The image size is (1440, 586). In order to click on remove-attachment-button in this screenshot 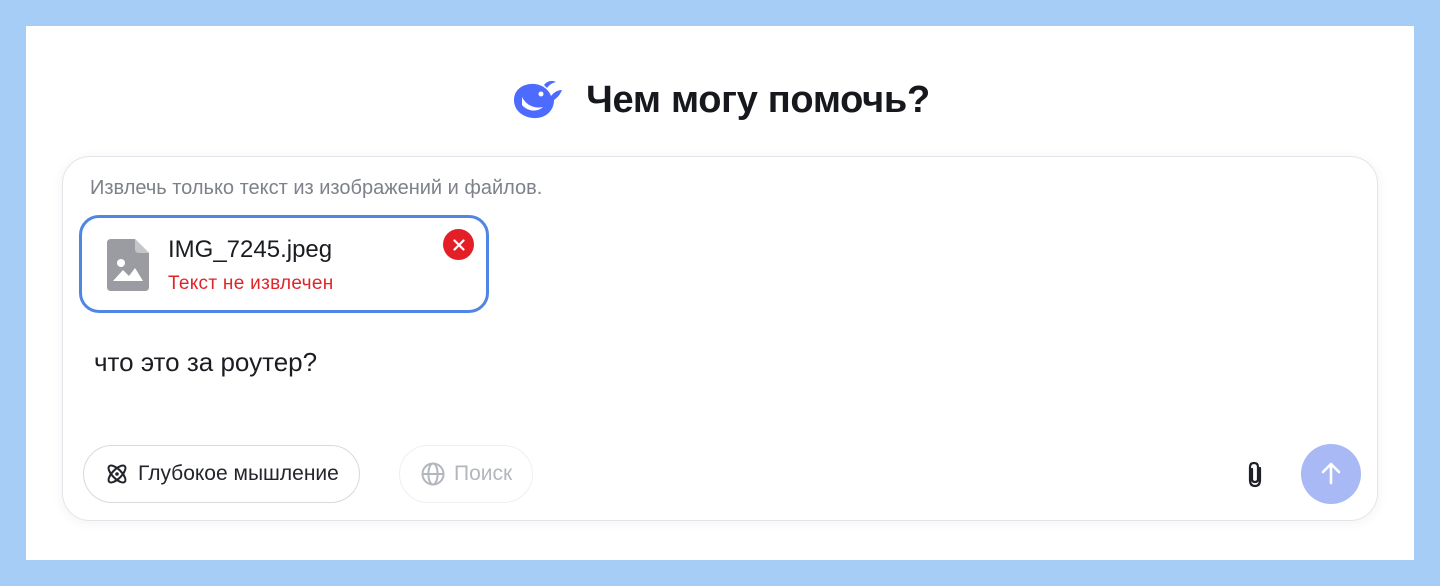, I will do `click(458, 244)`.